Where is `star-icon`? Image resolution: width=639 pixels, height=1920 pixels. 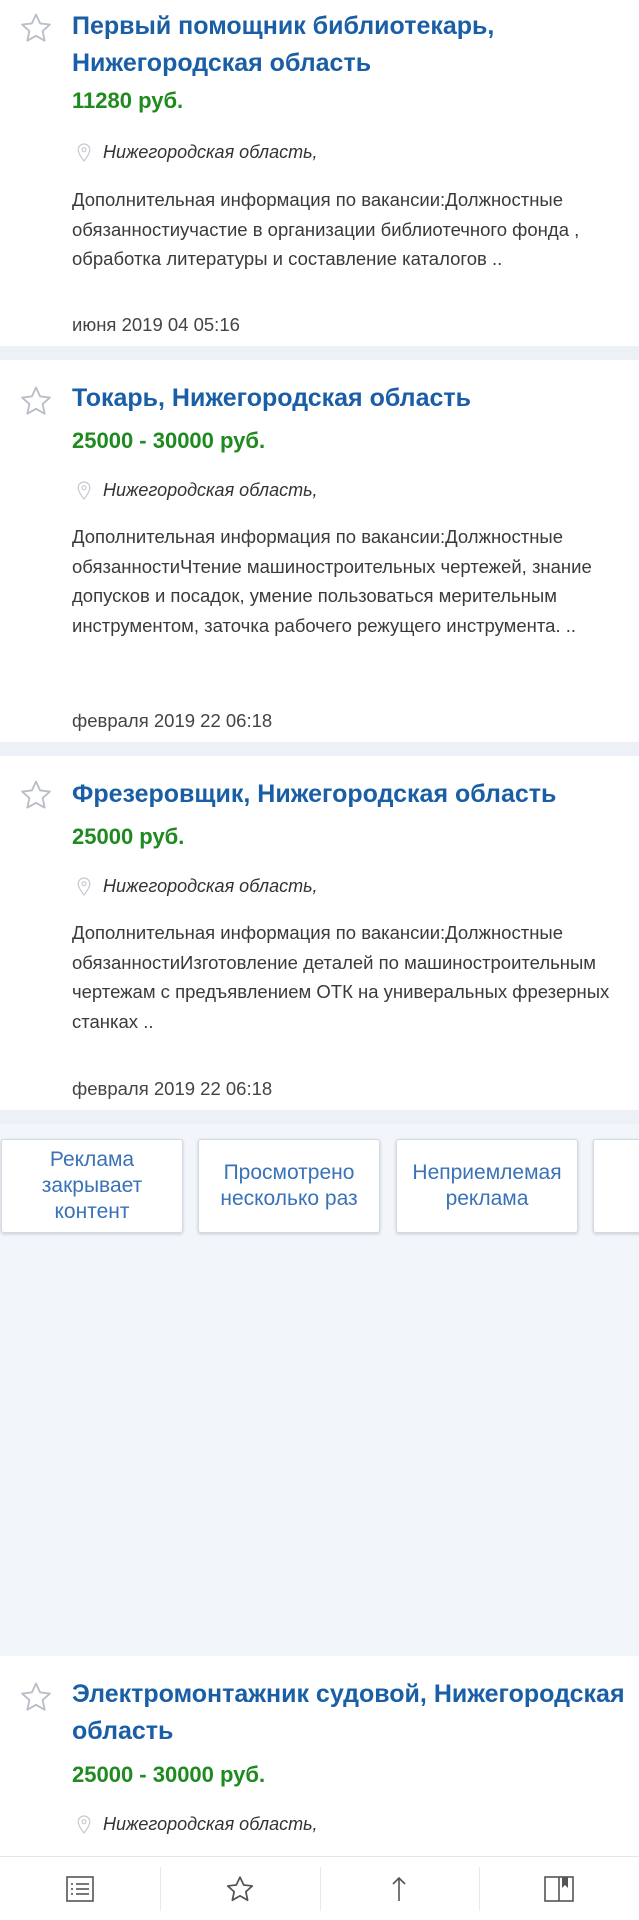 star-icon is located at coordinates (239, 1888).